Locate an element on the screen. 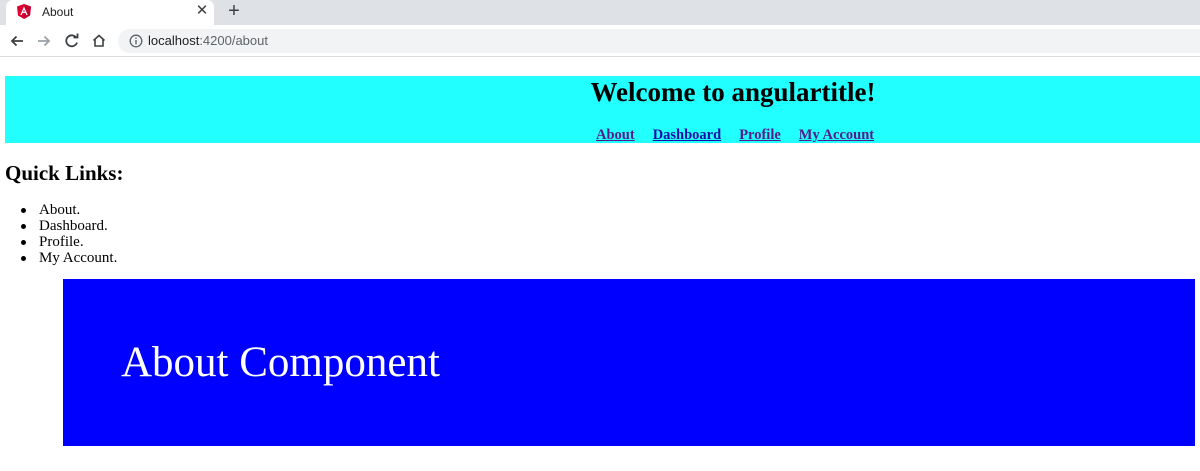 Image resolution: width=1200 pixels, height=471 pixels. tab-title: About is located at coordinates (58, 12).